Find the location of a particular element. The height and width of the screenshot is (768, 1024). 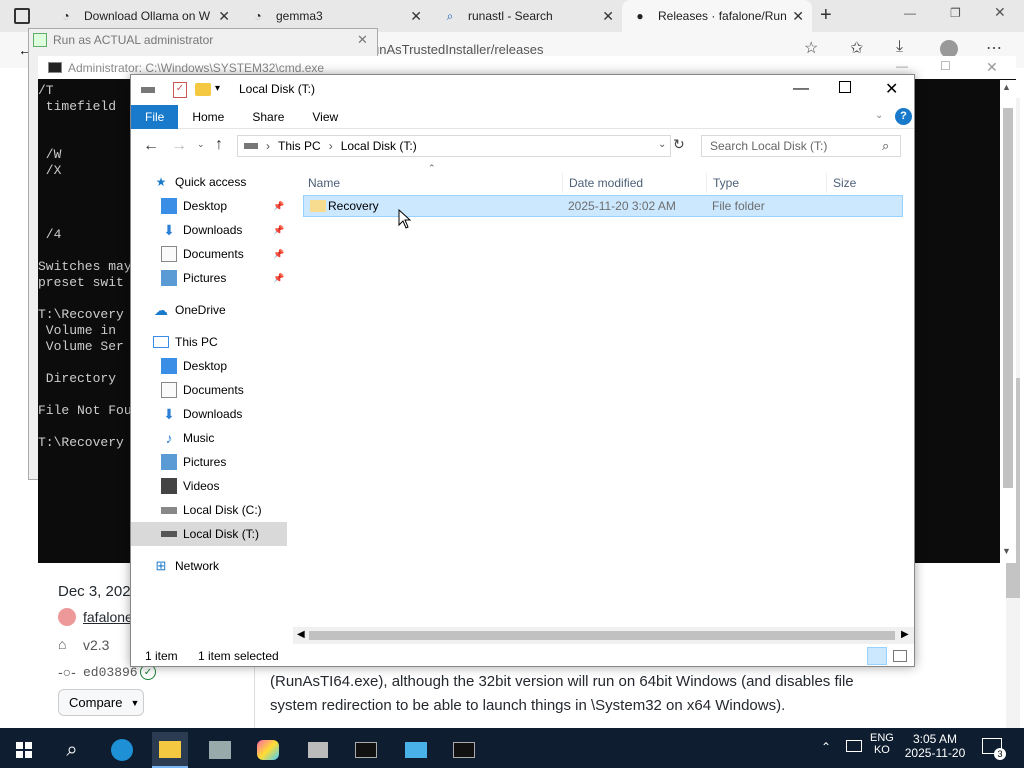

compare-button: Compare ▼ is located at coordinates (101, 702).